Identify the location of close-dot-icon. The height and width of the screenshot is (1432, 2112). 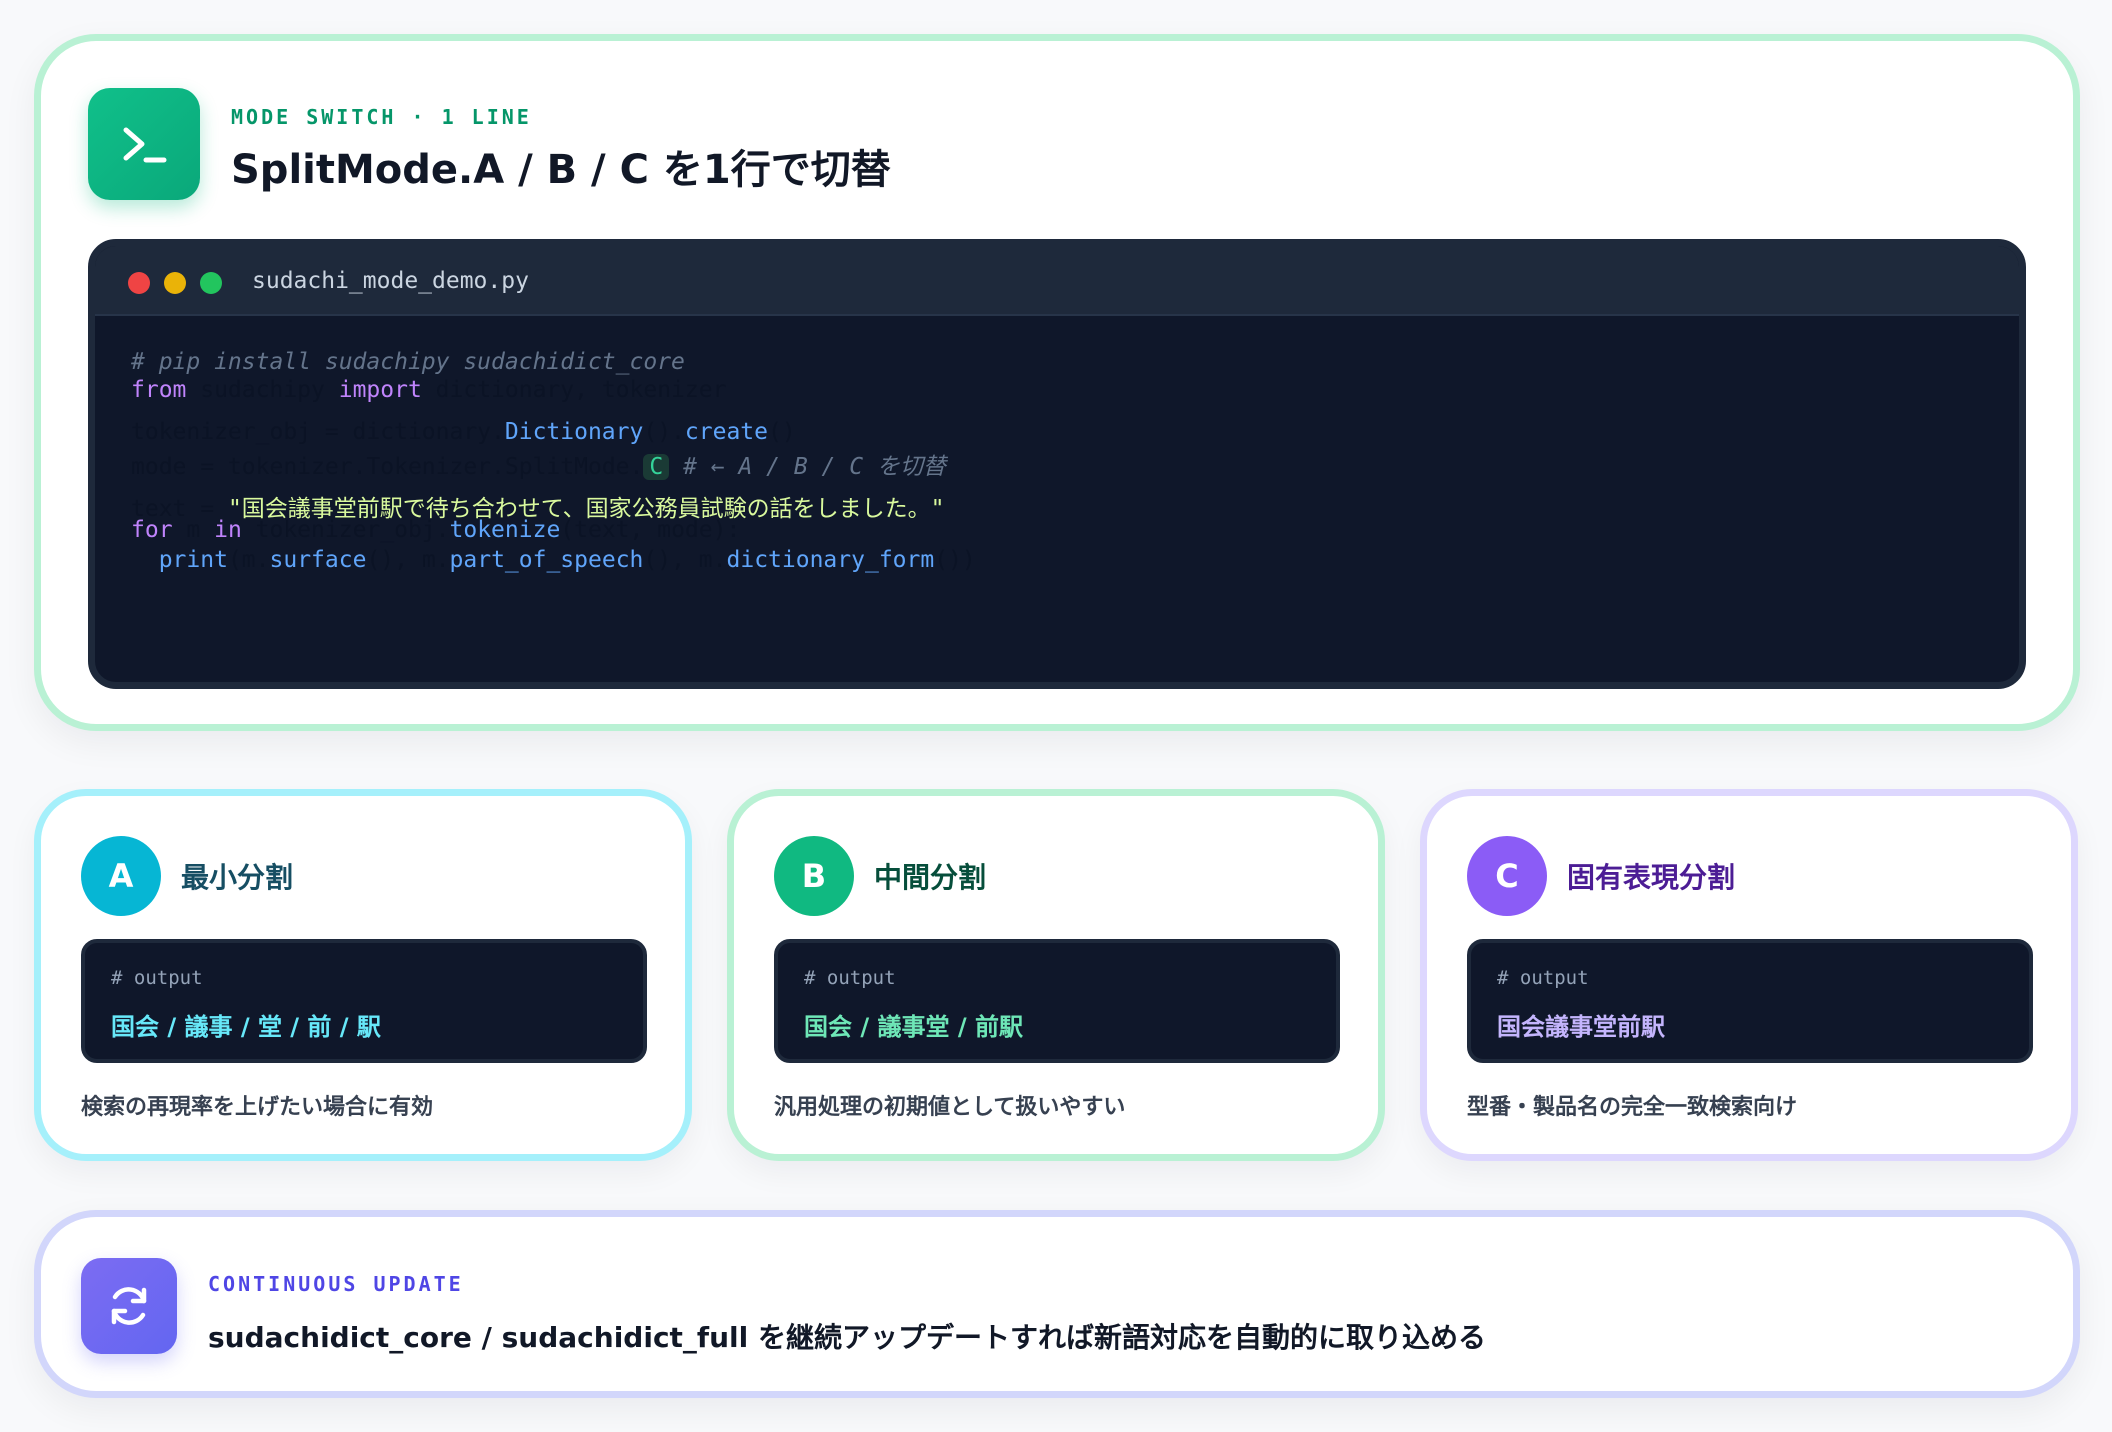
(139, 283).